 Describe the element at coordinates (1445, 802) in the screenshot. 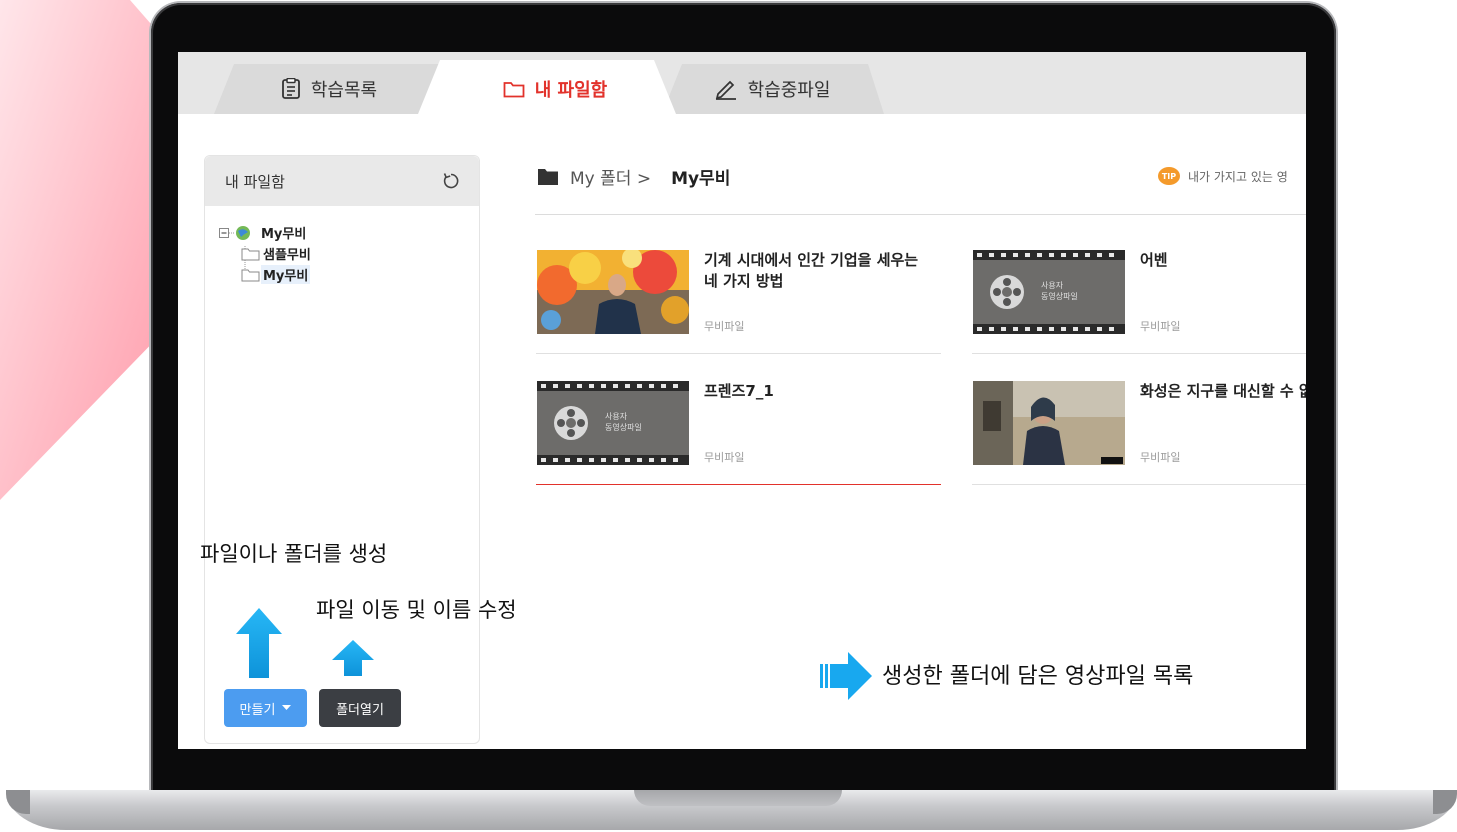

I see `laptop-edge-right` at that location.